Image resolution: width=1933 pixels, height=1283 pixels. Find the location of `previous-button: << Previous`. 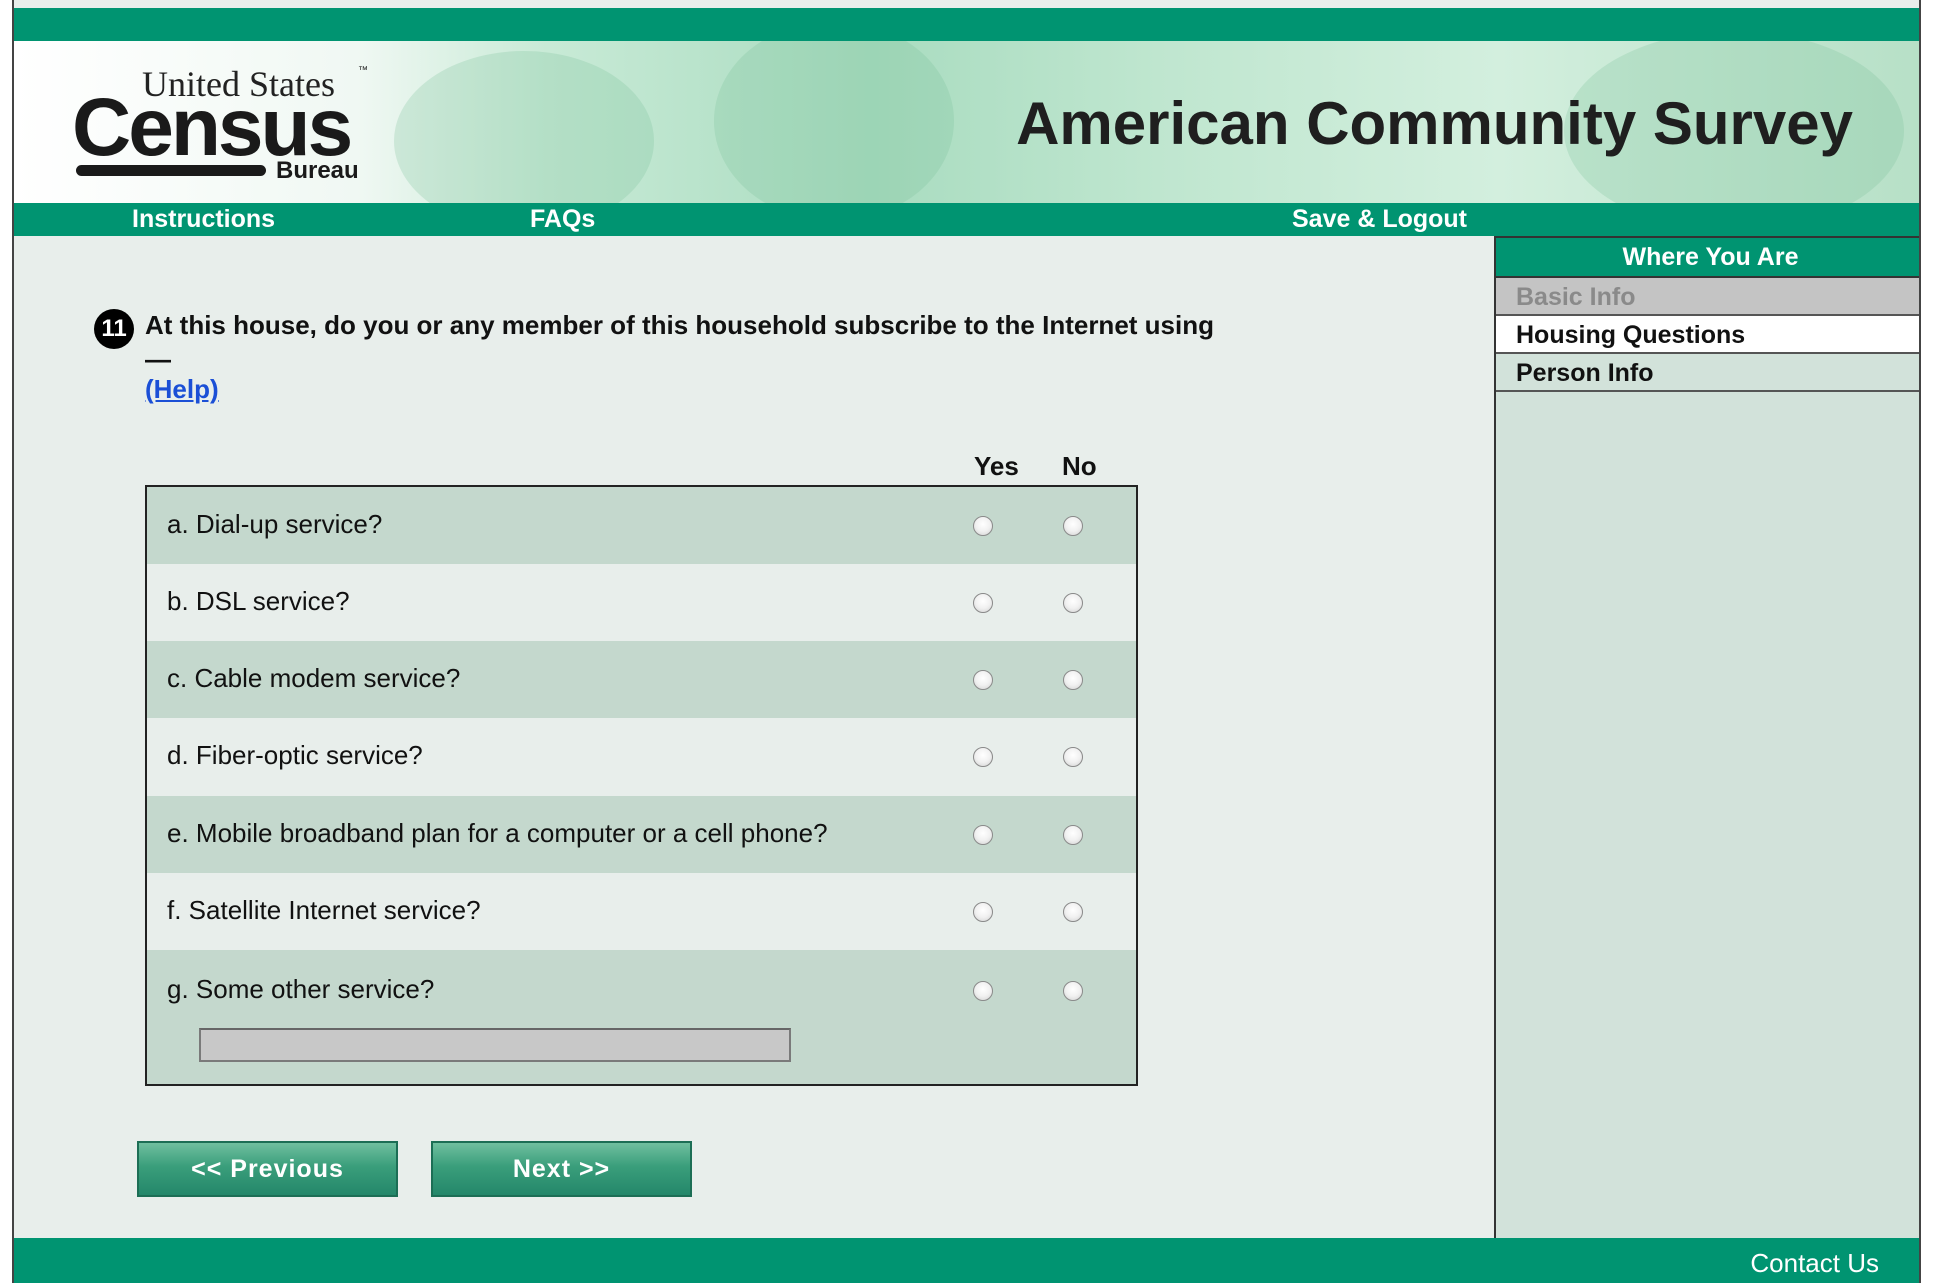

previous-button: << Previous is located at coordinates (267, 1169).